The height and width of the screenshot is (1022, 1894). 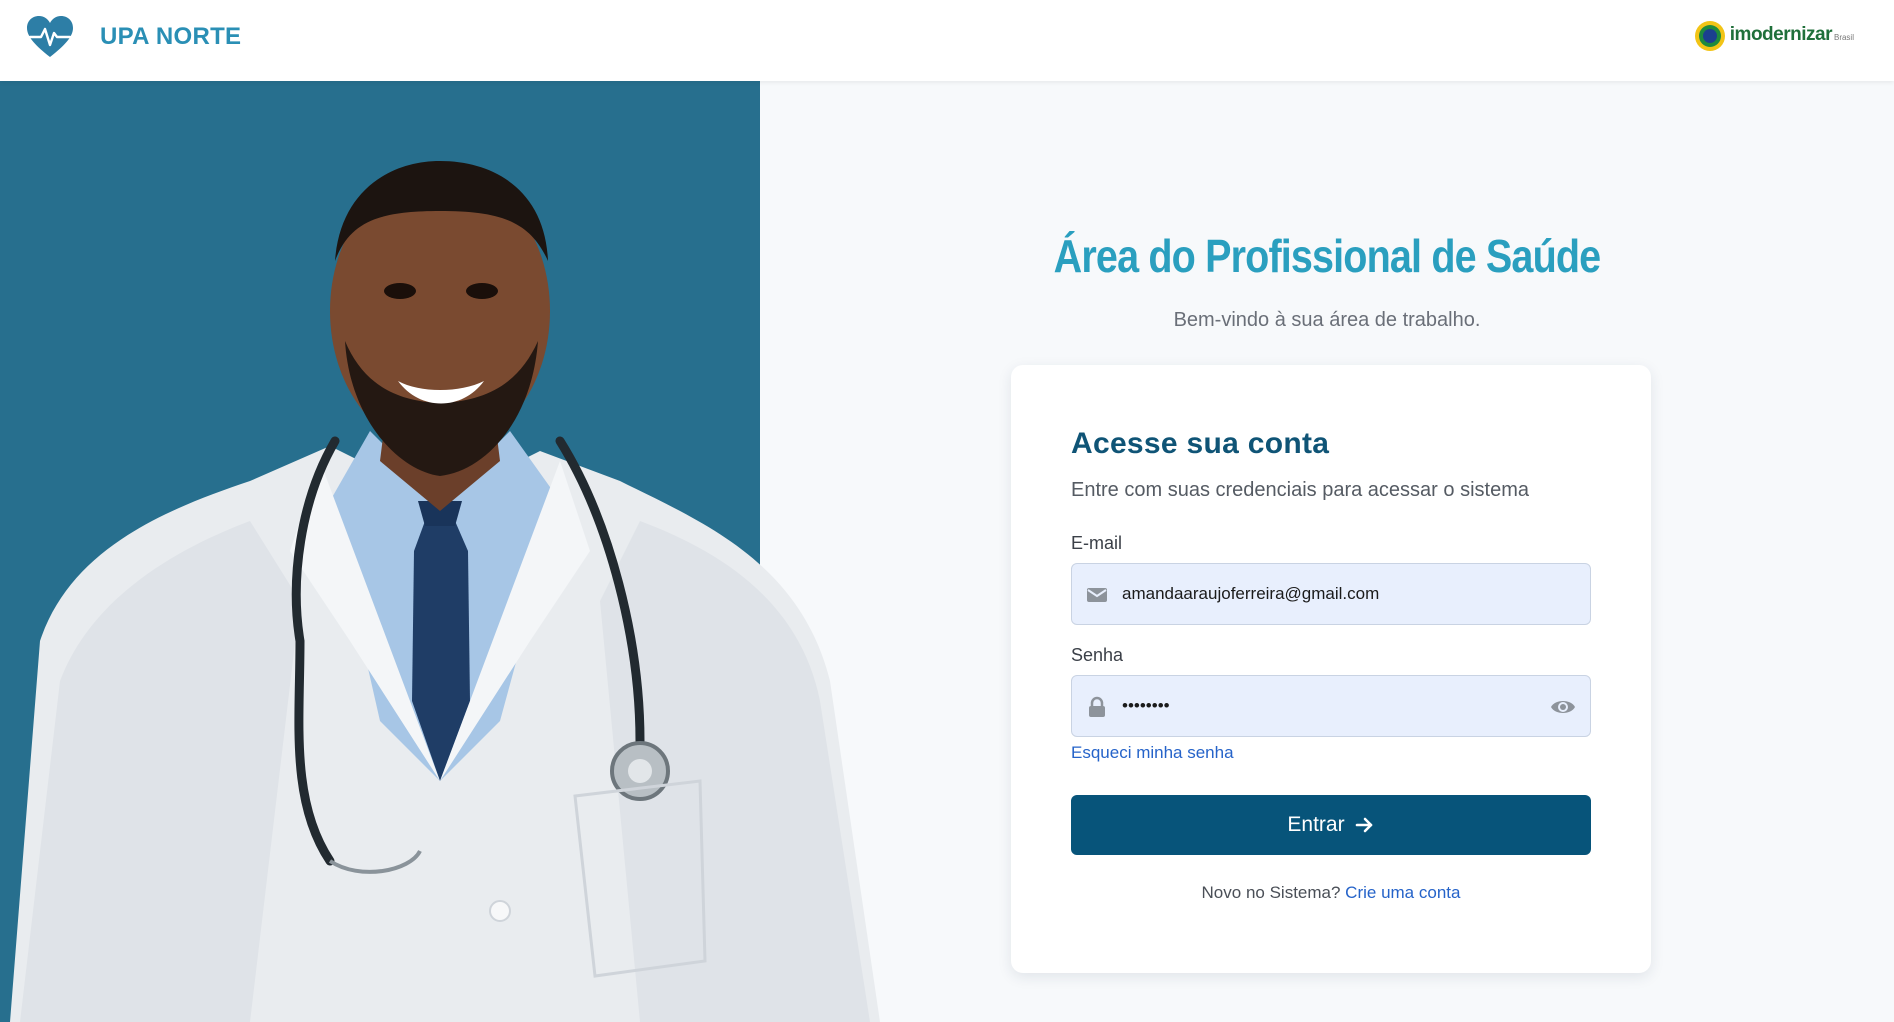 I want to click on partner-emblem-icon, so click(x=1709, y=36).